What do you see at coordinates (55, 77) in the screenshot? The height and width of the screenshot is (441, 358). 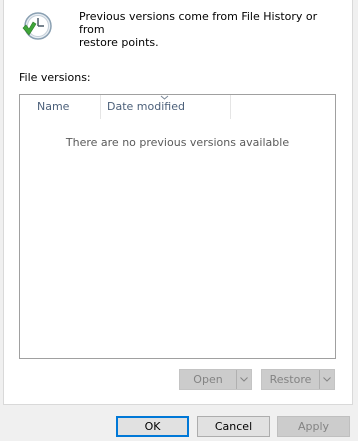 I see `file-versions-label: File versions:` at bounding box center [55, 77].